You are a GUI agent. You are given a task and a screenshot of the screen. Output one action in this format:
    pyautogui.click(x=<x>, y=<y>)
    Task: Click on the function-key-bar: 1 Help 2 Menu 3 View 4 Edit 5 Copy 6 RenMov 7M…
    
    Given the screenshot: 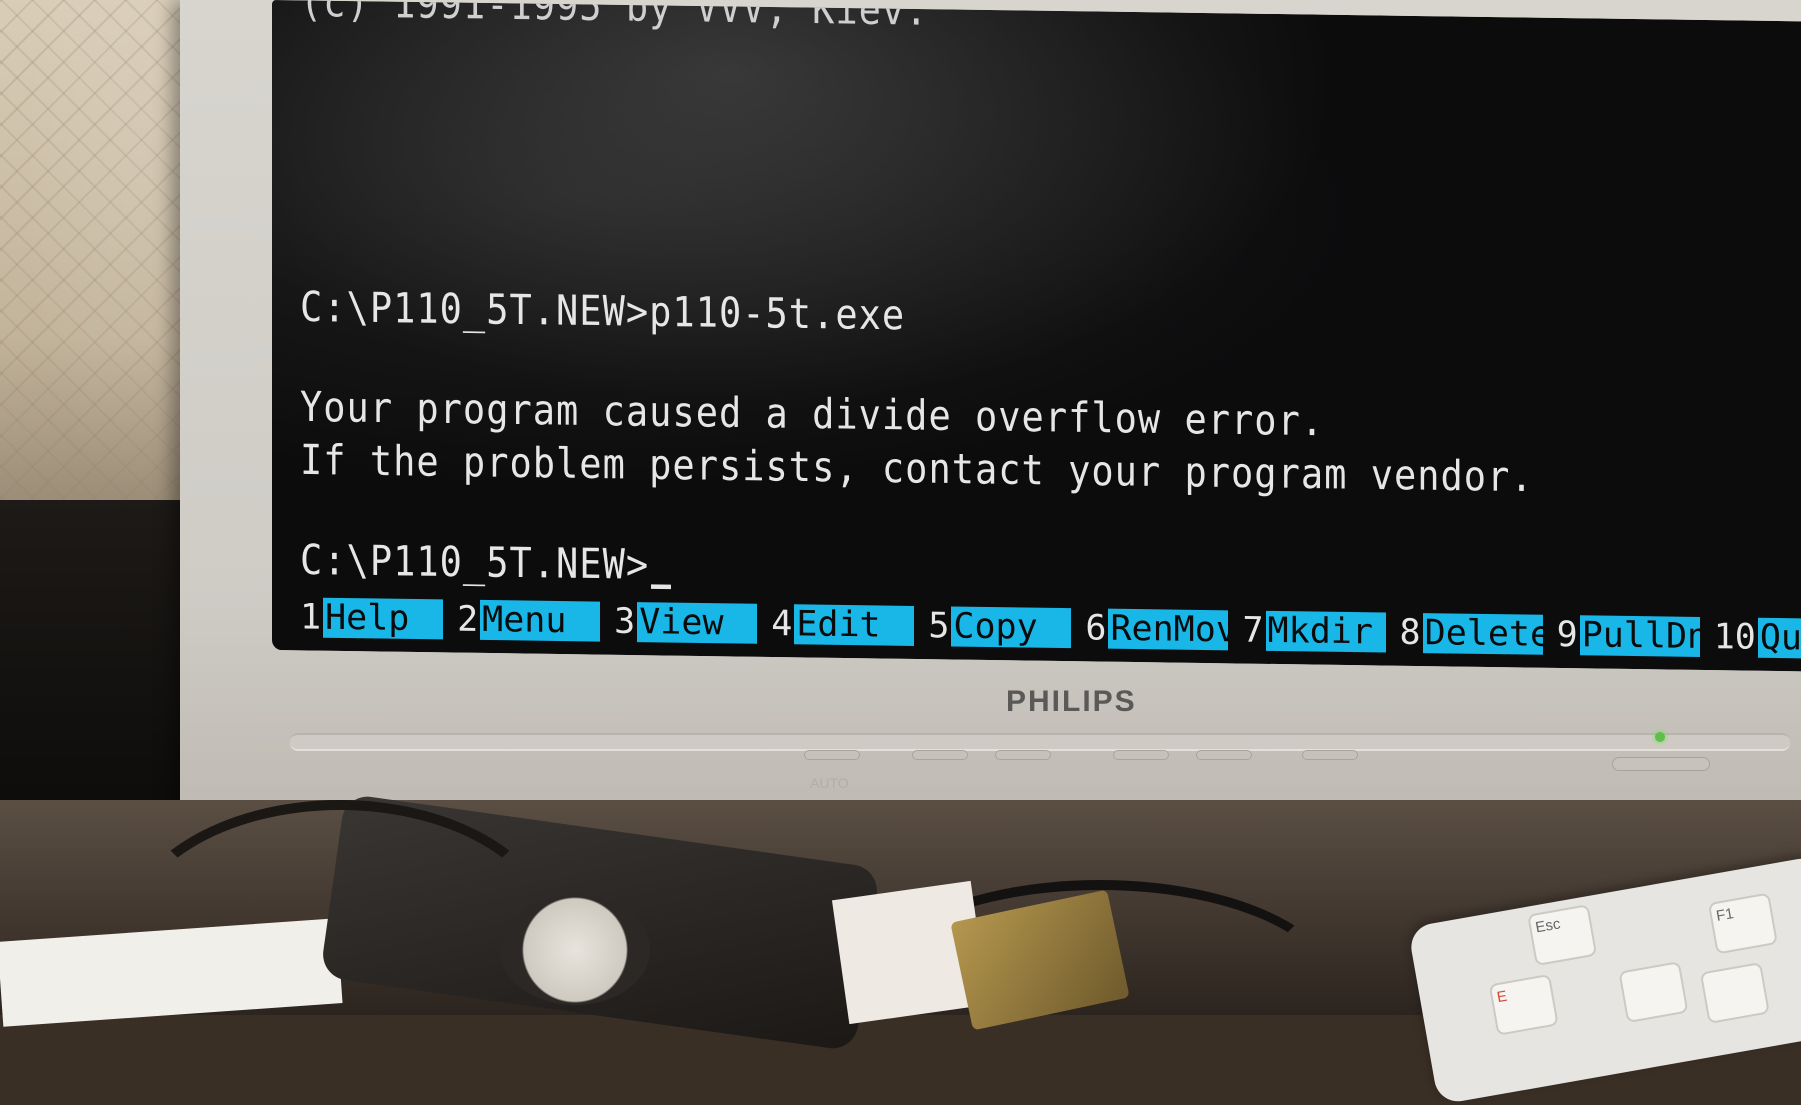 What is the action you would take?
    pyautogui.click(x=1050, y=628)
    